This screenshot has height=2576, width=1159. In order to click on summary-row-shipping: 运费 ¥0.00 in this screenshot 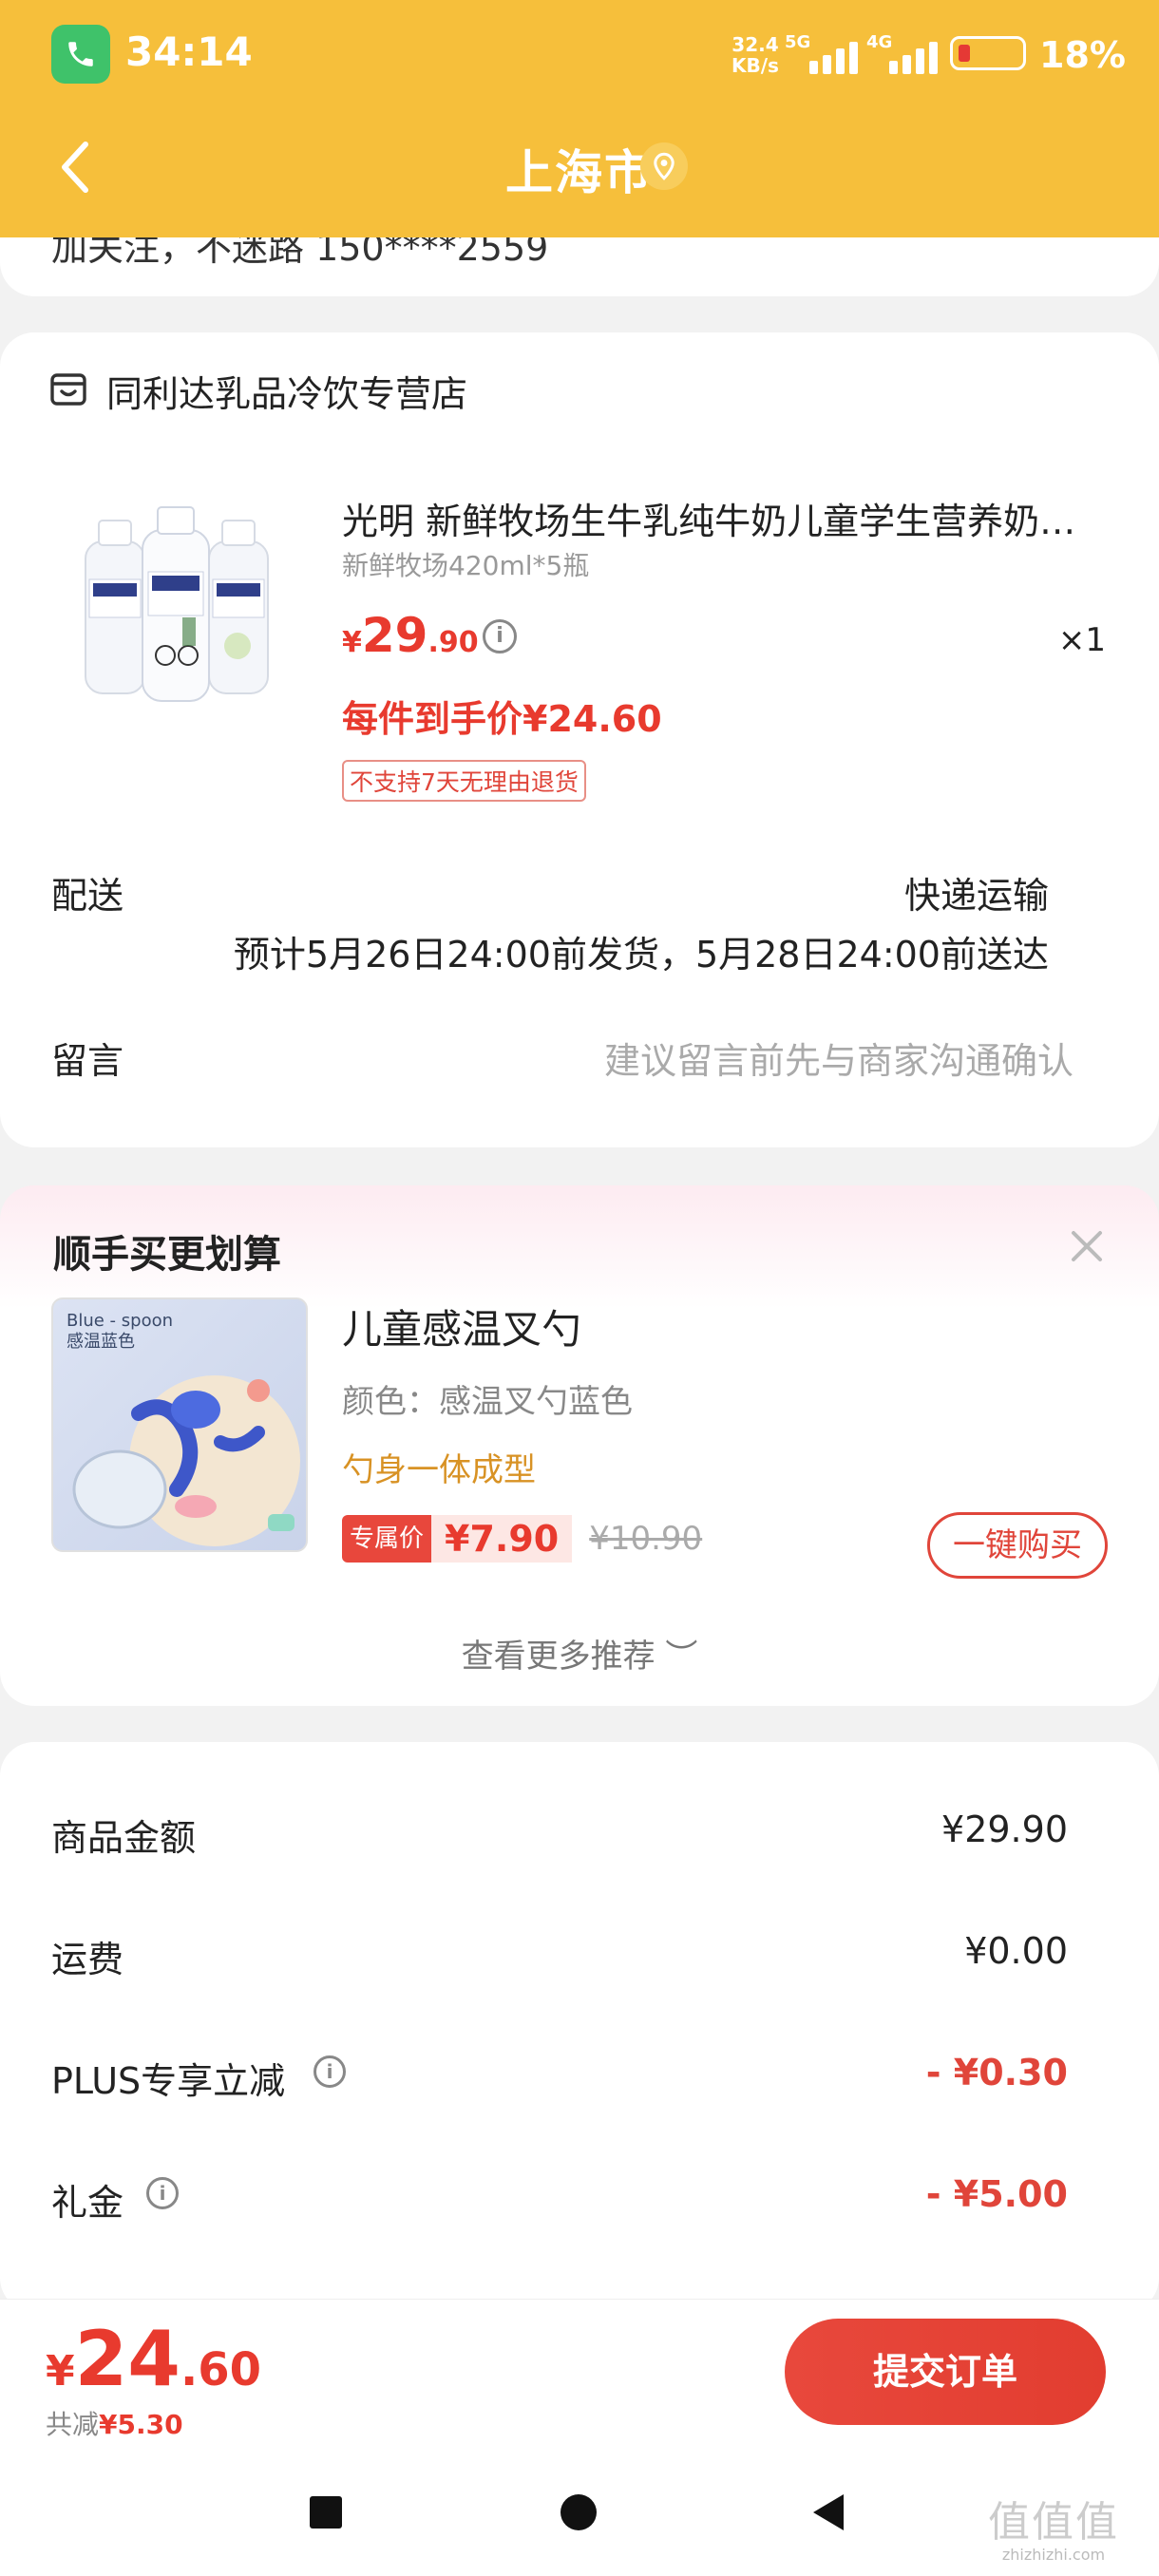, I will do `click(559, 1958)`.